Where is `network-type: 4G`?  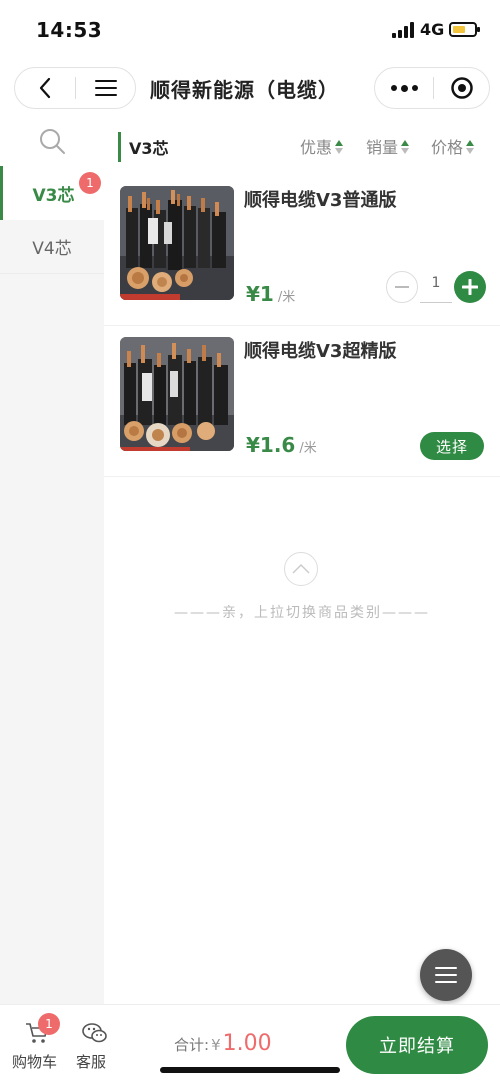
network-type: 4G is located at coordinates (432, 29).